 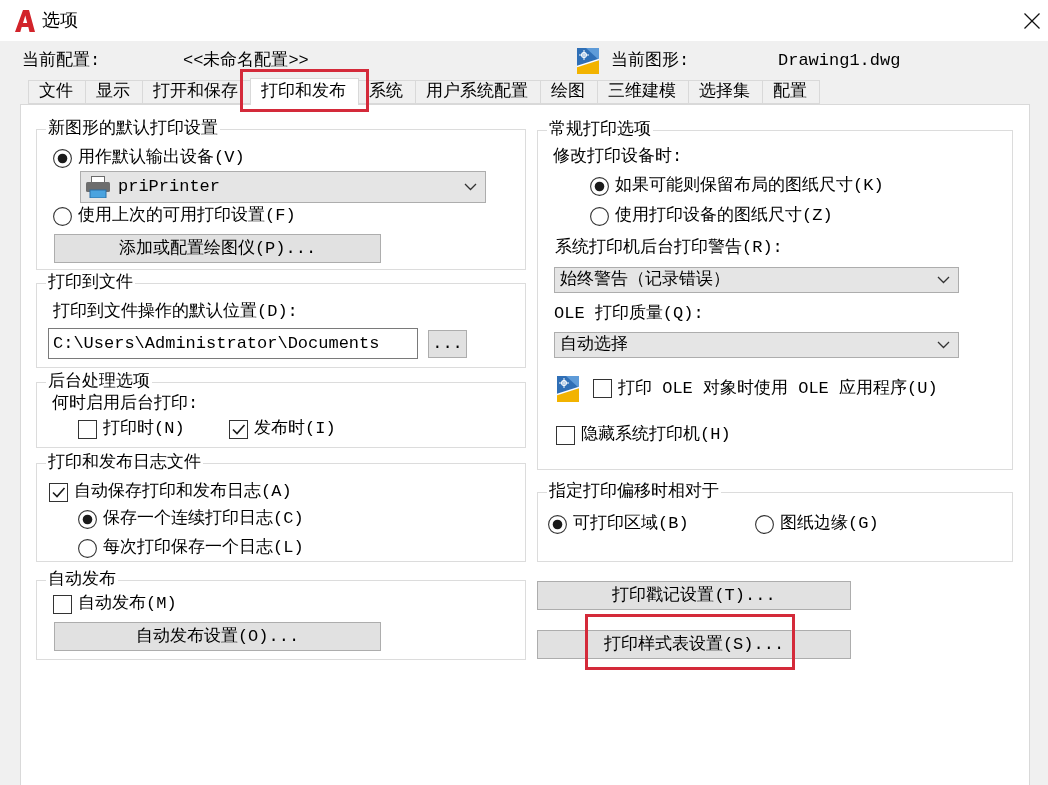 I want to click on ole-quality-dropdown: 自动选择, so click(x=756, y=345).